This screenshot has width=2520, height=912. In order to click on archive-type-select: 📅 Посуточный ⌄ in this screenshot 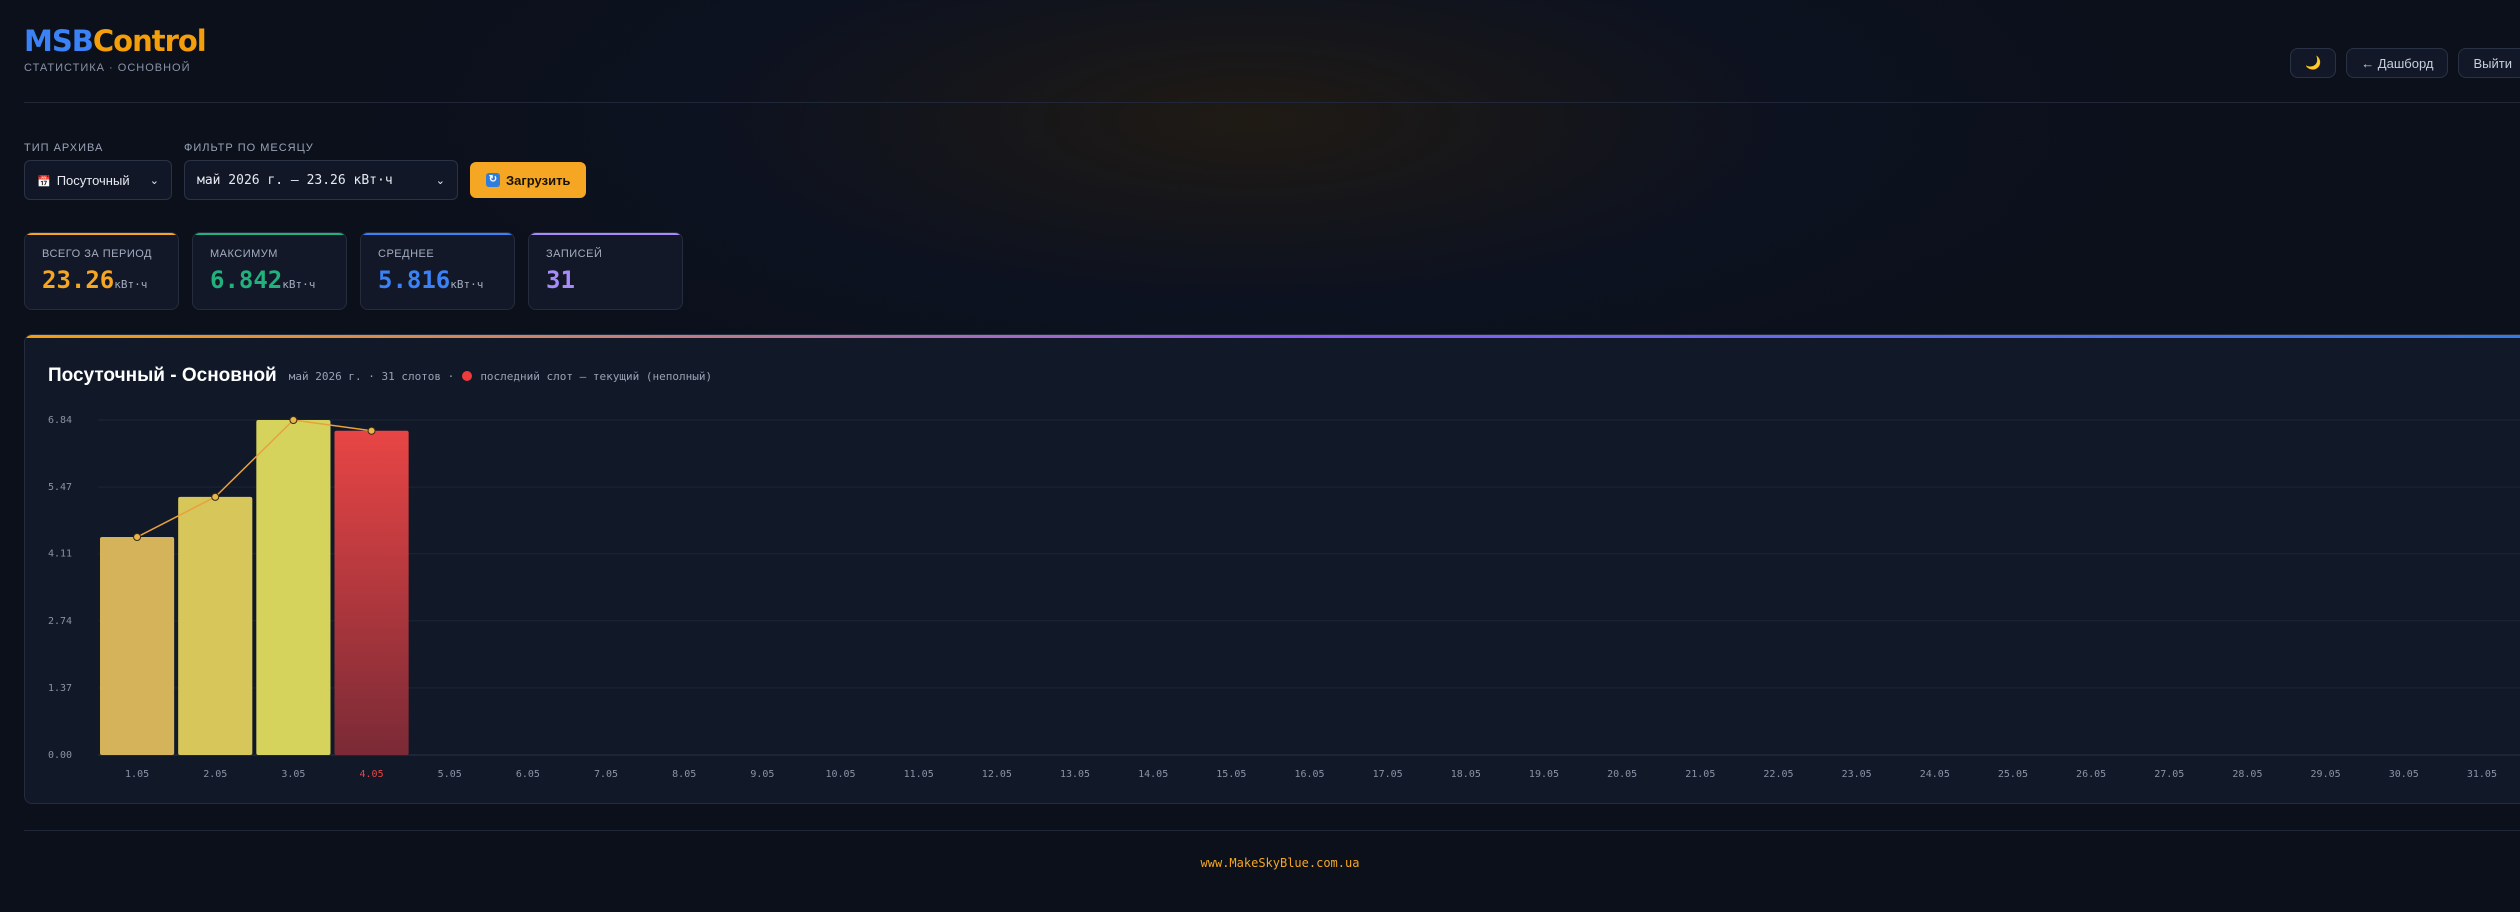, I will do `click(98, 180)`.